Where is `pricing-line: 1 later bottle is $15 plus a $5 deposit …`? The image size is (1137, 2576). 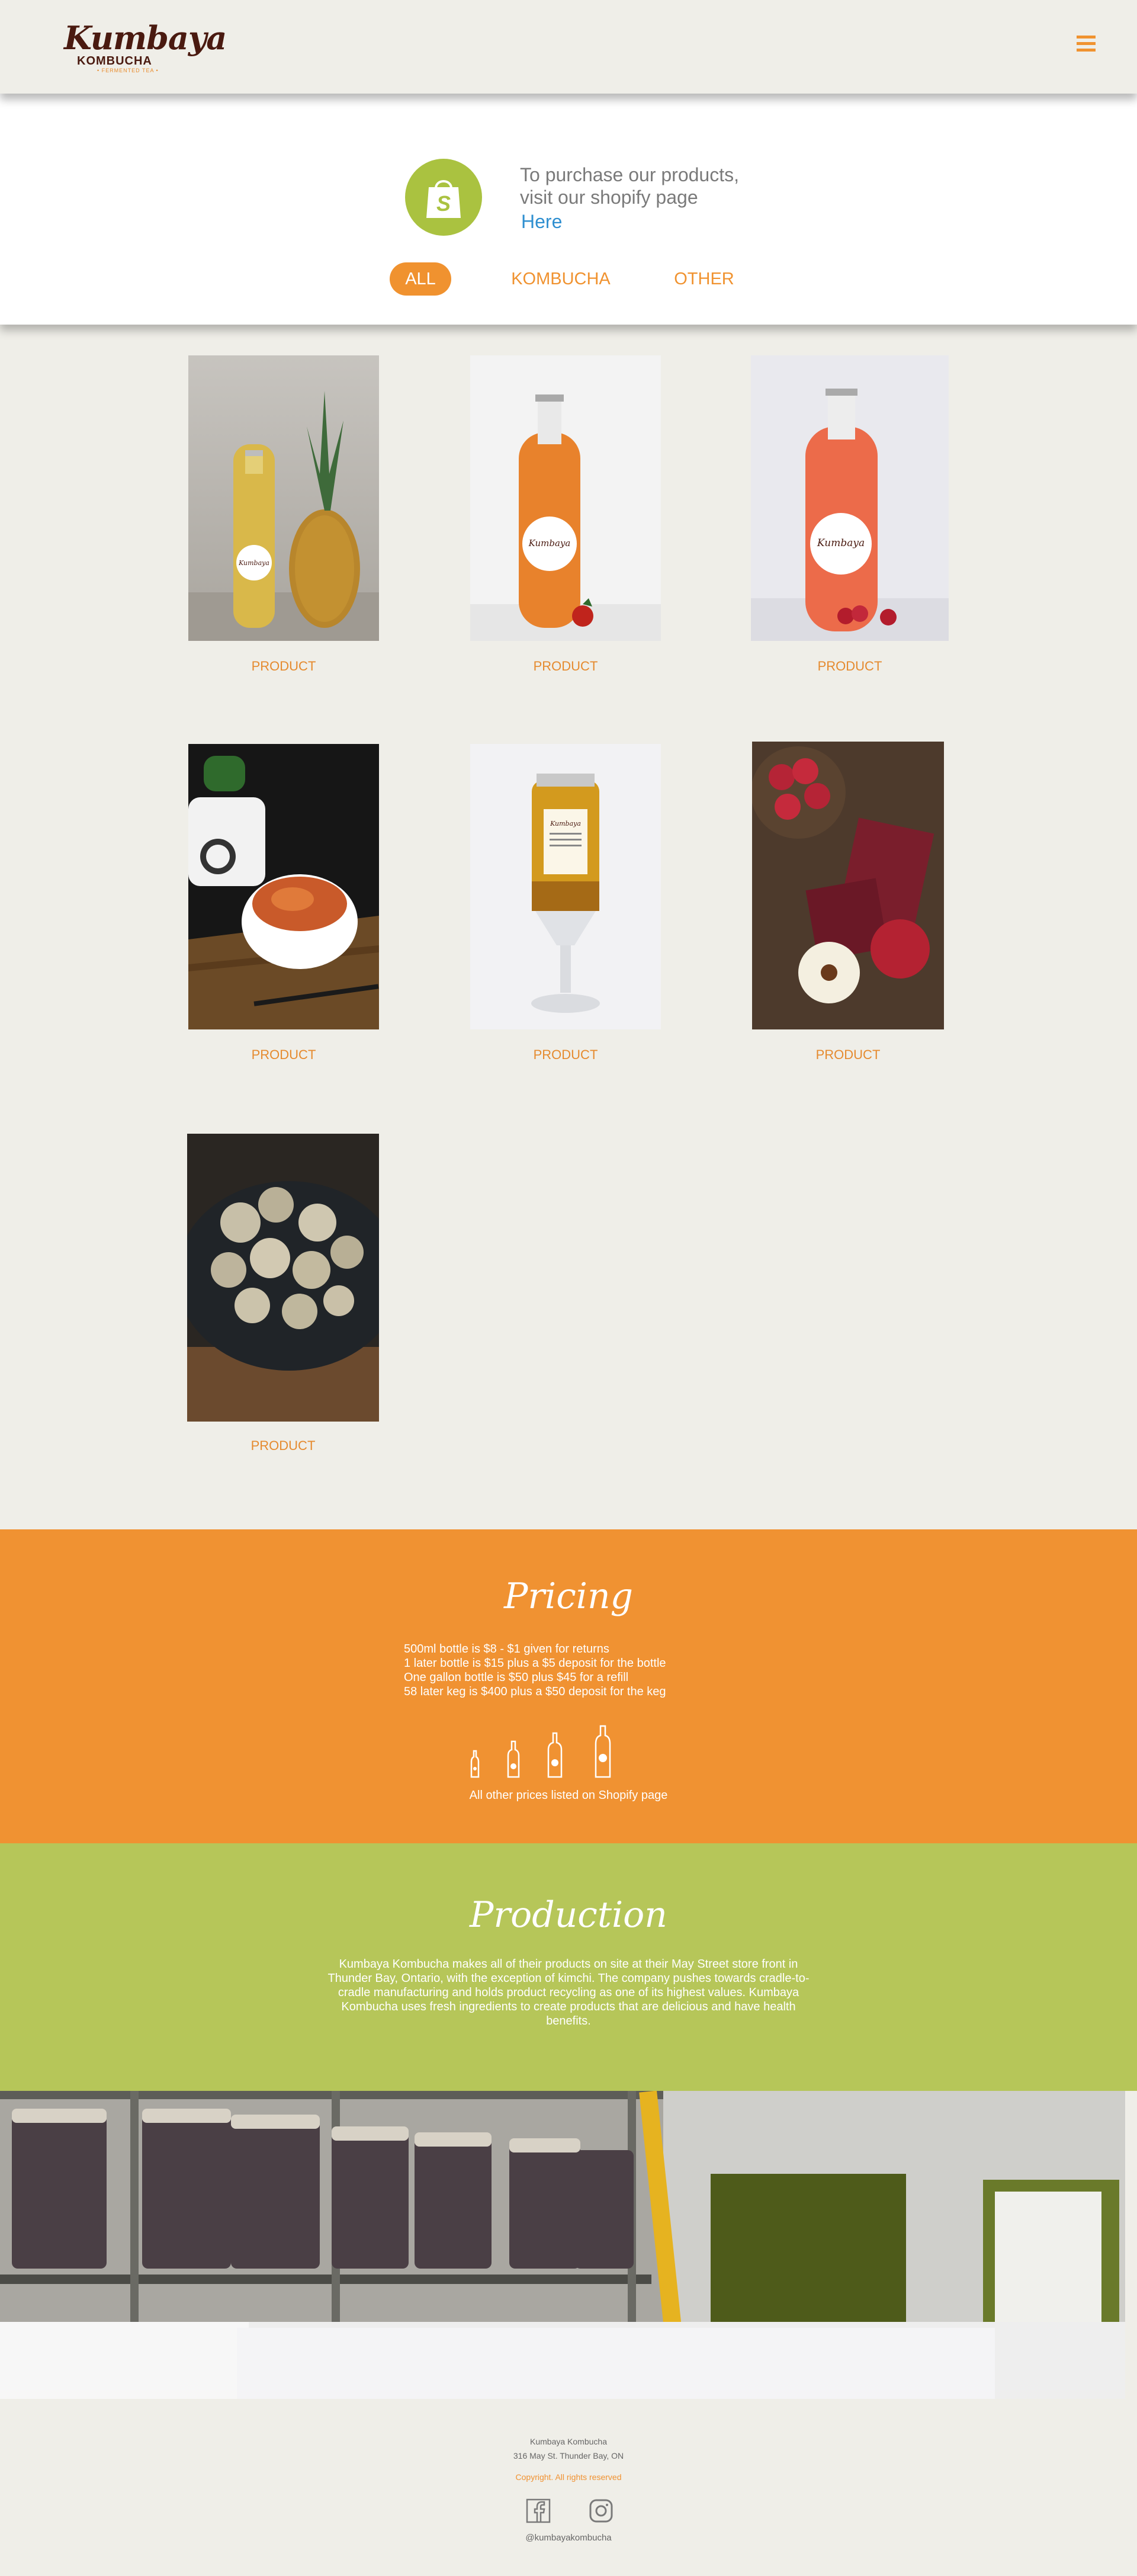 pricing-line: 1 later bottle is $15 plus a $5 deposit … is located at coordinates (535, 1664).